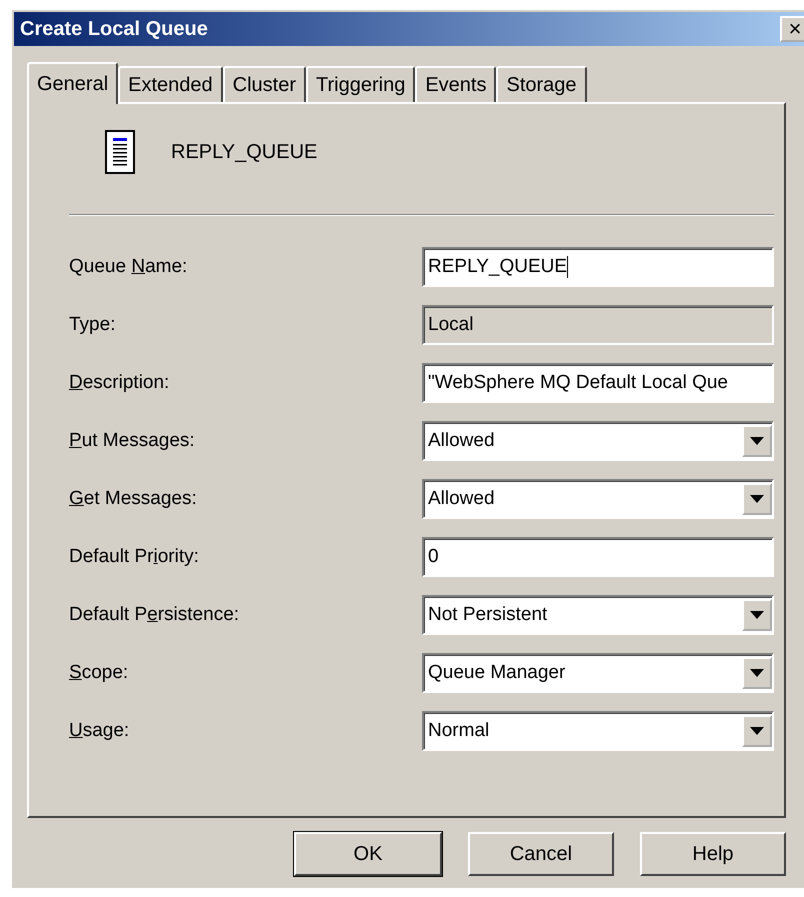 Image resolution: width=804 pixels, height=897 pixels. What do you see at coordinates (541, 84) in the screenshot?
I see `tab: Storage` at bounding box center [541, 84].